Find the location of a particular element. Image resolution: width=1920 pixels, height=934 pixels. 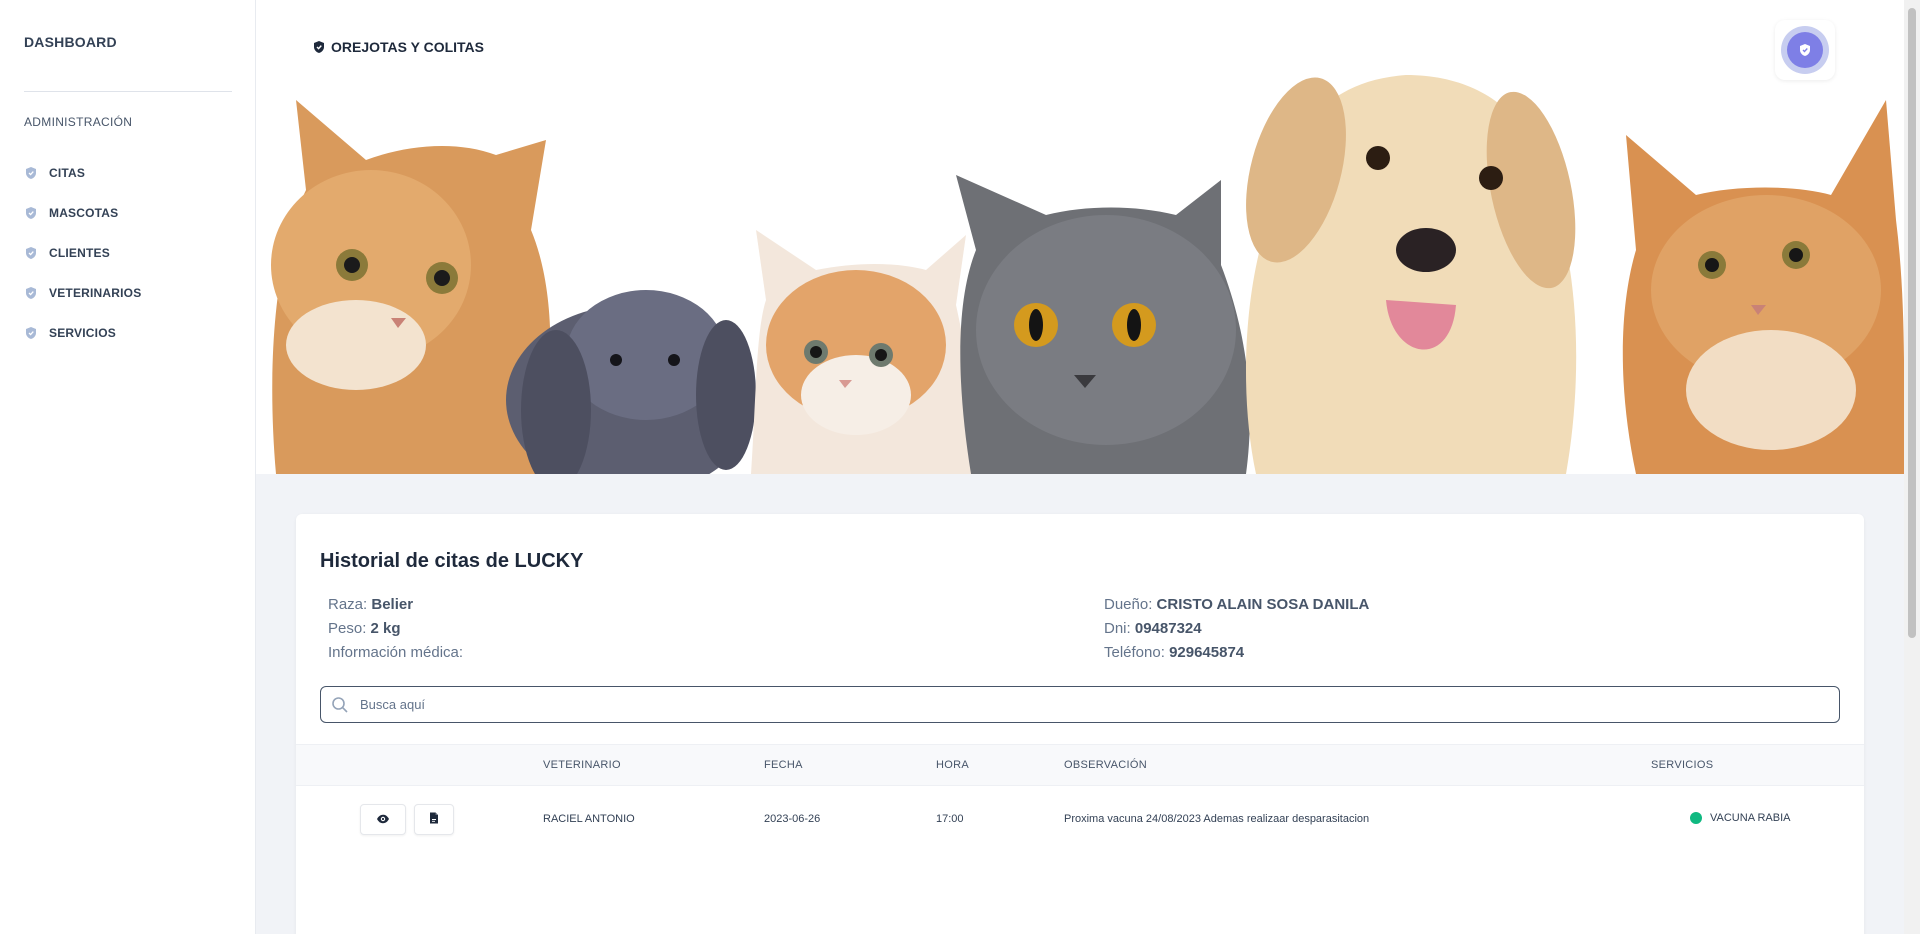

info-value: CRISTO ALAIN SOSA DANILA is located at coordinates (1263, 604).